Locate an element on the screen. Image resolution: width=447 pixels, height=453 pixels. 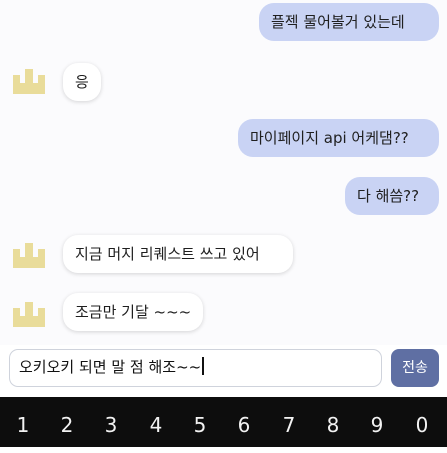
key-3: 3 is located at coordinates (111, 422).